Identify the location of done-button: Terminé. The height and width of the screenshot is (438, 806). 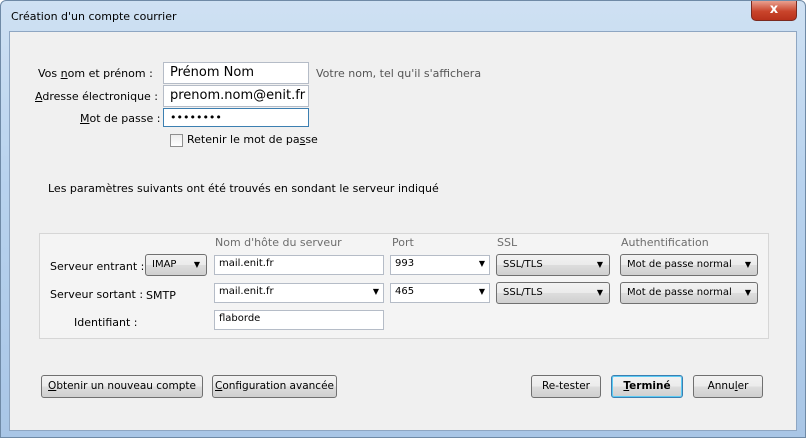
(647, 386).